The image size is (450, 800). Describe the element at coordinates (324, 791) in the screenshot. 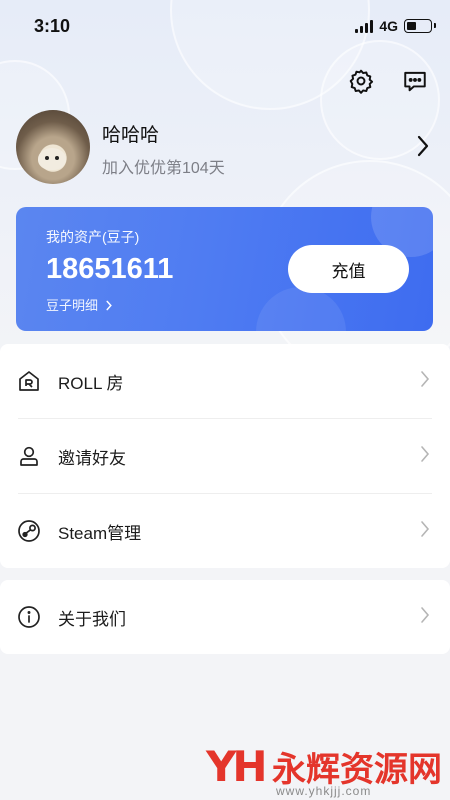

I see `watermark-url: www.yhkjjj.com` at that location.